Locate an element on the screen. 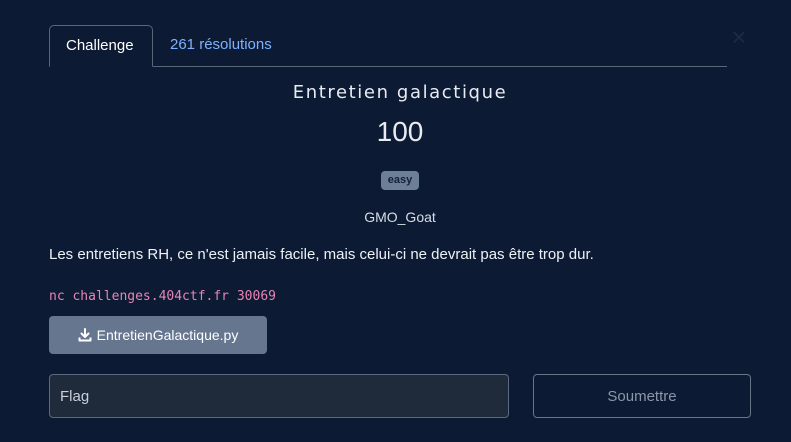 Image resolution: width=791 pixels, height=442 pixels. challenge-author: GMO_Goat is located at coordinates (400, 217).